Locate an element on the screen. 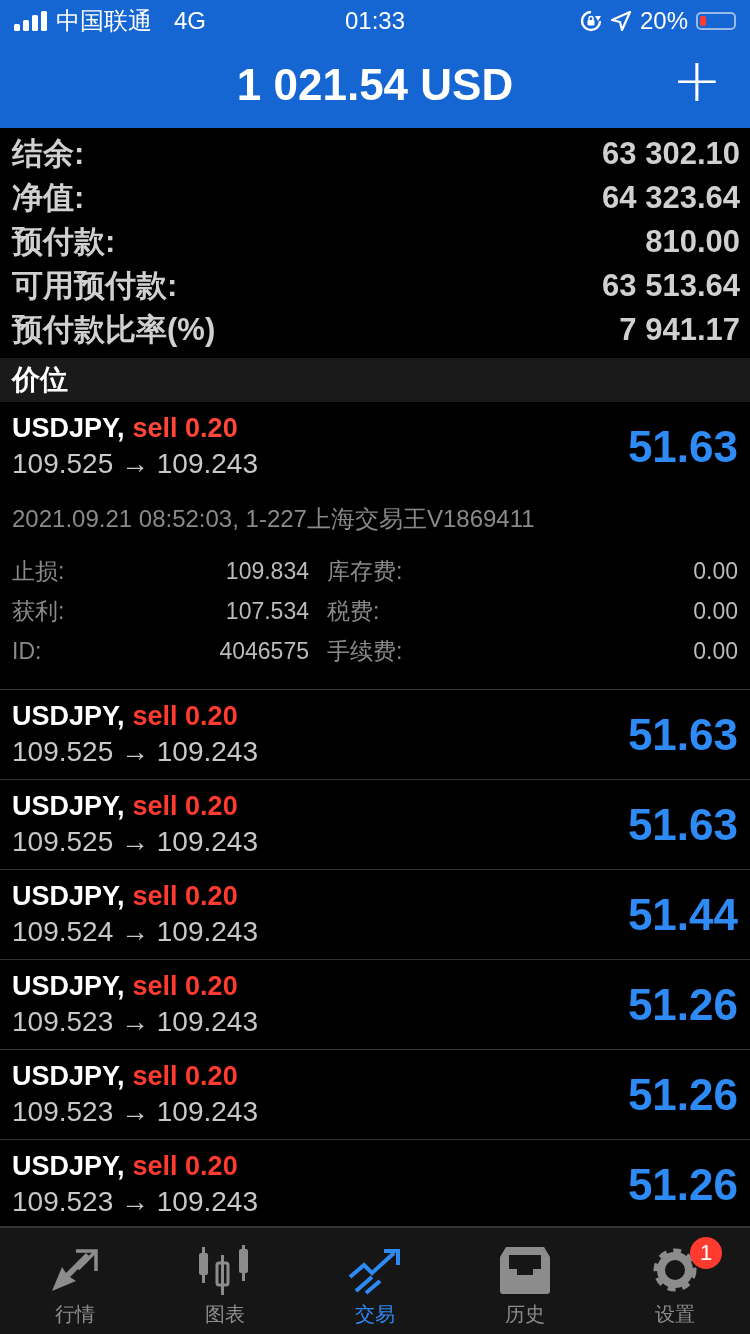  detail-label: ID: is located at coordinates (27, 651).